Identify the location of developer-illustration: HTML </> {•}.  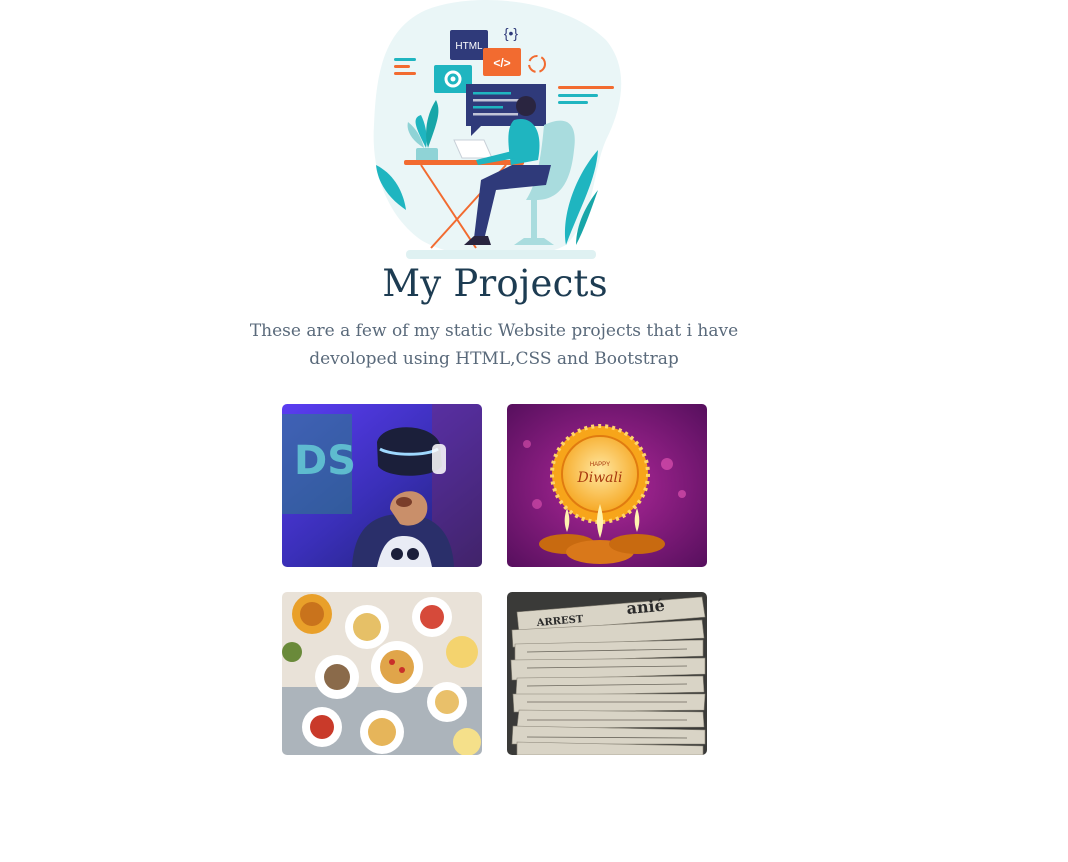
(496, 131).